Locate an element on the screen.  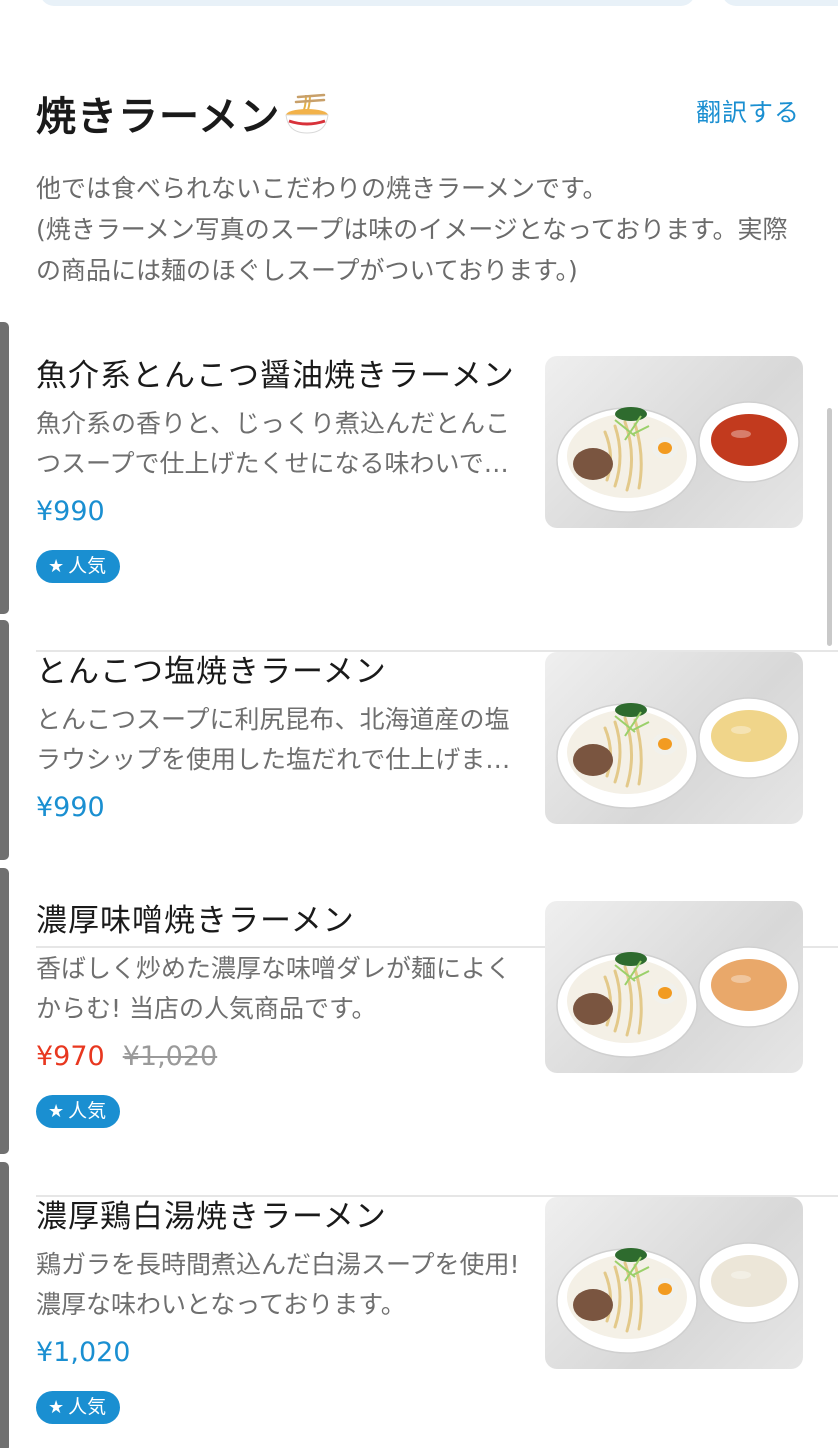
translate-link: 翻訳する is located at coordinates (748, 111).